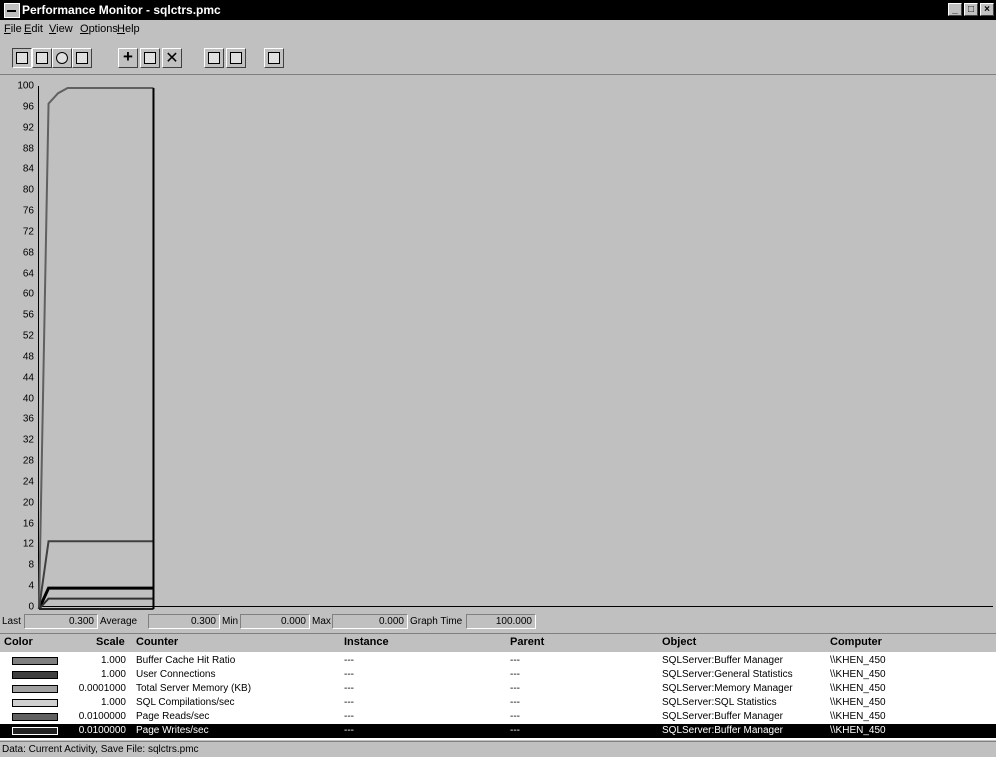 This screenshot has width=996, height=757. I want to click on col-scale: Scale, so click(110, 642).